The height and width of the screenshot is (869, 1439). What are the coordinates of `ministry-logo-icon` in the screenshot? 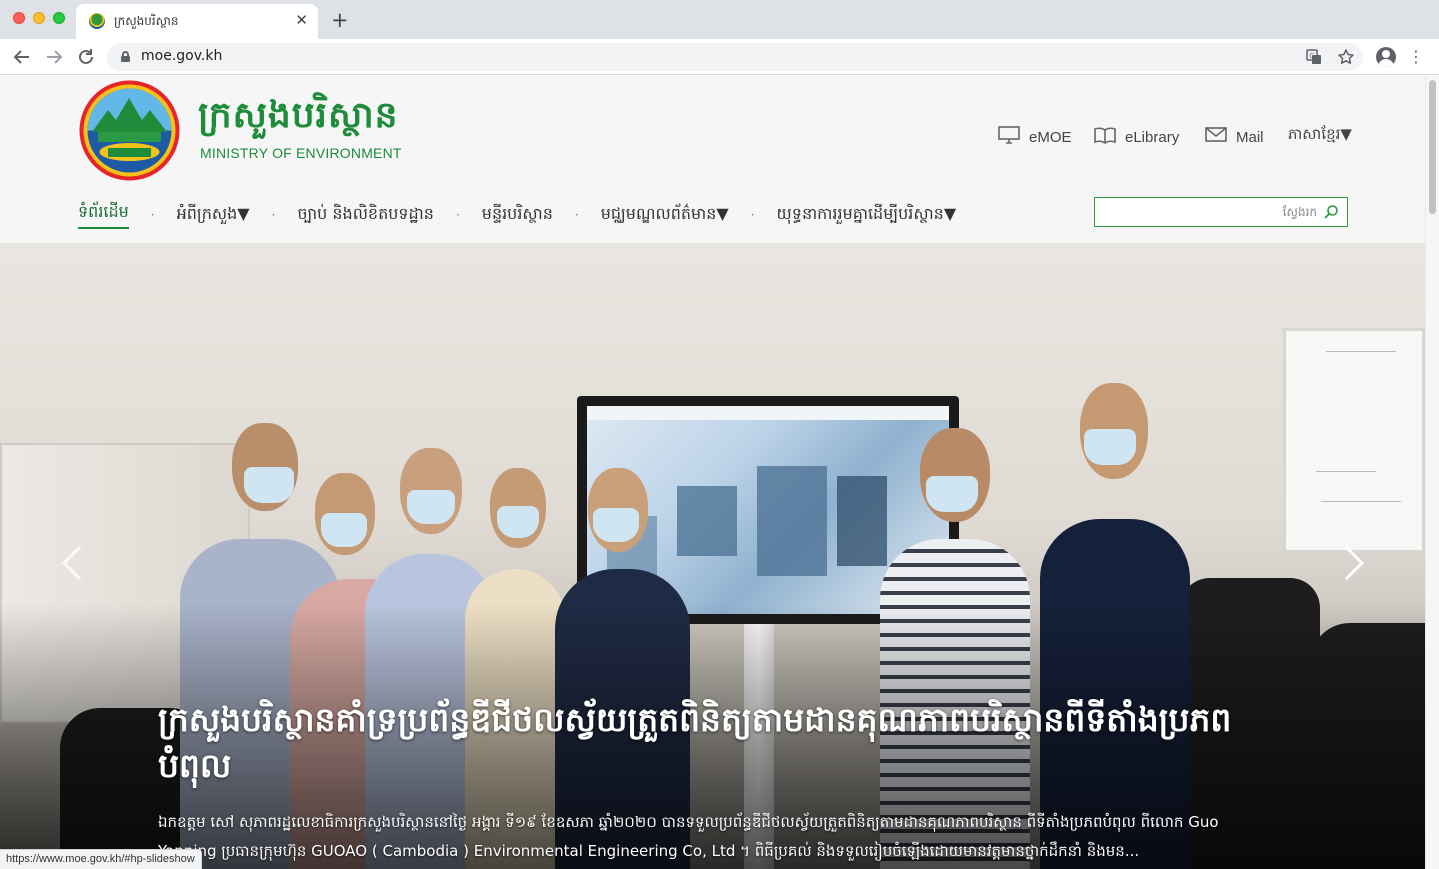 It's located at (129, 130).